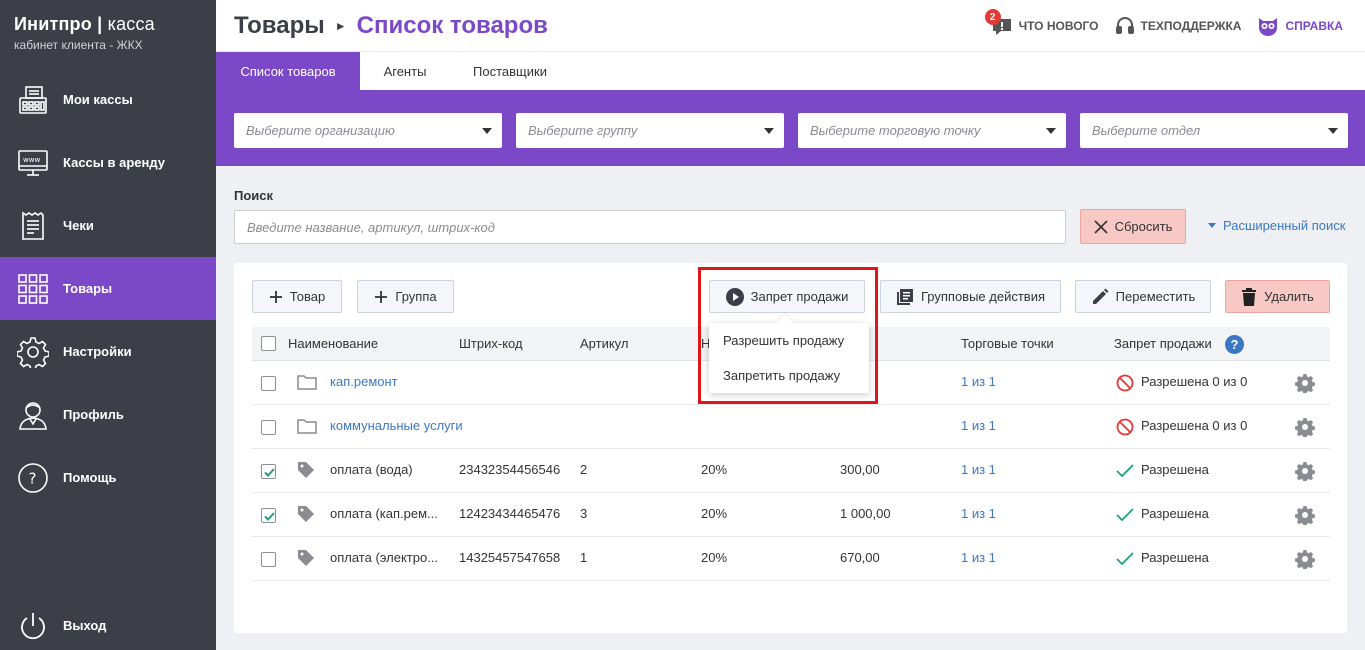 The image size is (1365, 650). Describe the element at coordinates (108, 162) in the screenshot. I see `sidebar-item-rent: www Кассы в аренду` at that location.